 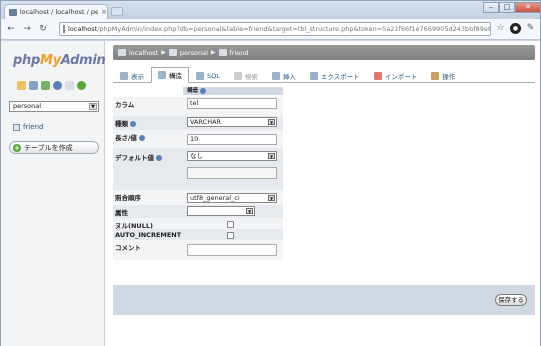 What do you see at coordinates (194, 53) in the screenshot?
I see `breadcrumb-database: personal` at bounding box center [194, 53].